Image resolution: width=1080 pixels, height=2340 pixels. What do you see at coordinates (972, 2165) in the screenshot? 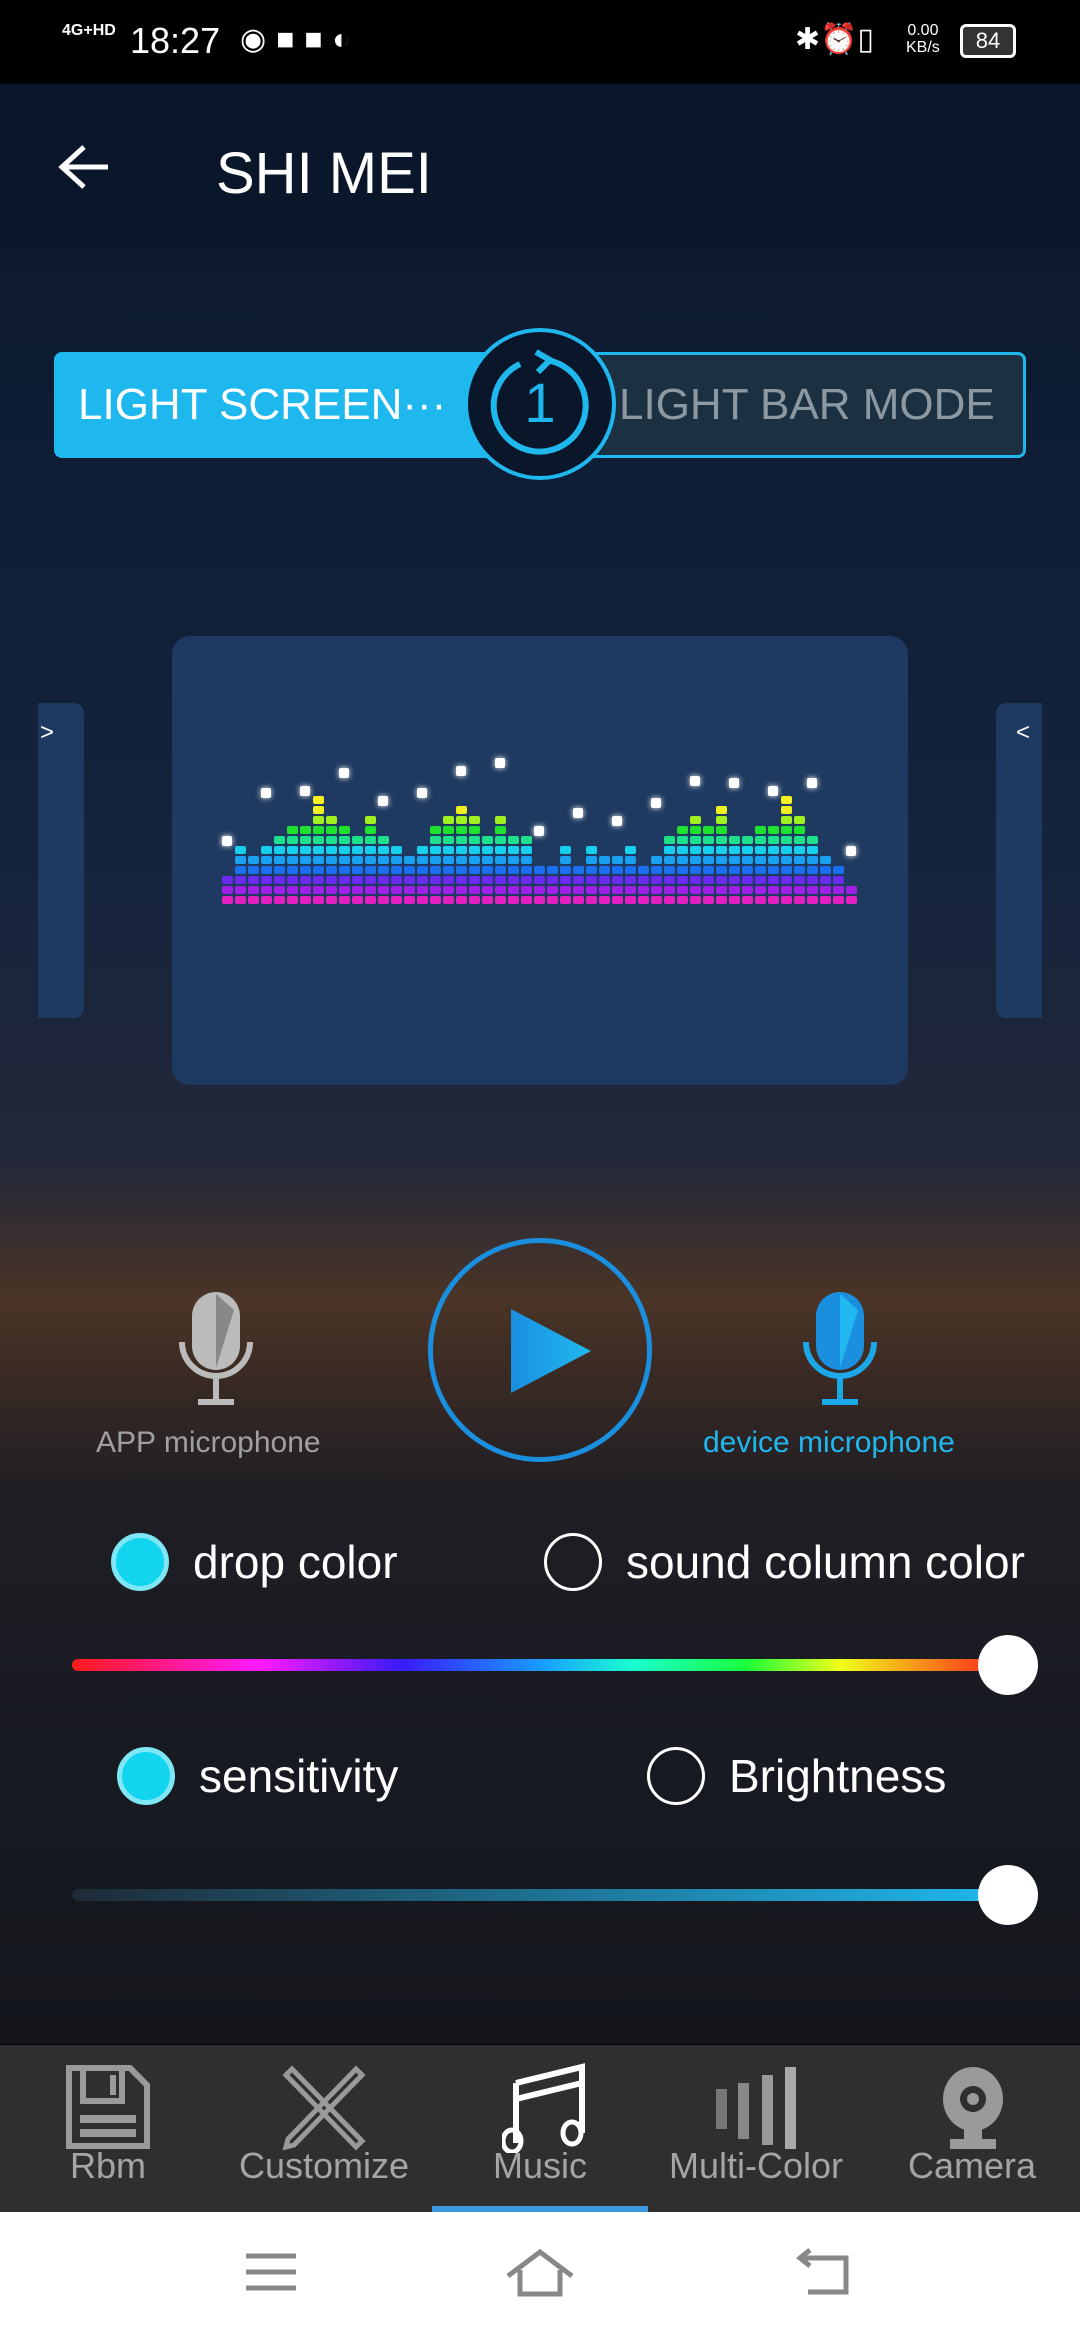
I see `nav-label: Camera` at bounding box center [972, 2165].